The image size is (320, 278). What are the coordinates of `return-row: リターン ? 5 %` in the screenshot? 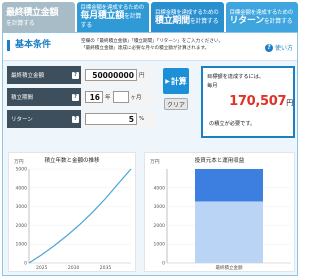 It's located at (81, 119).